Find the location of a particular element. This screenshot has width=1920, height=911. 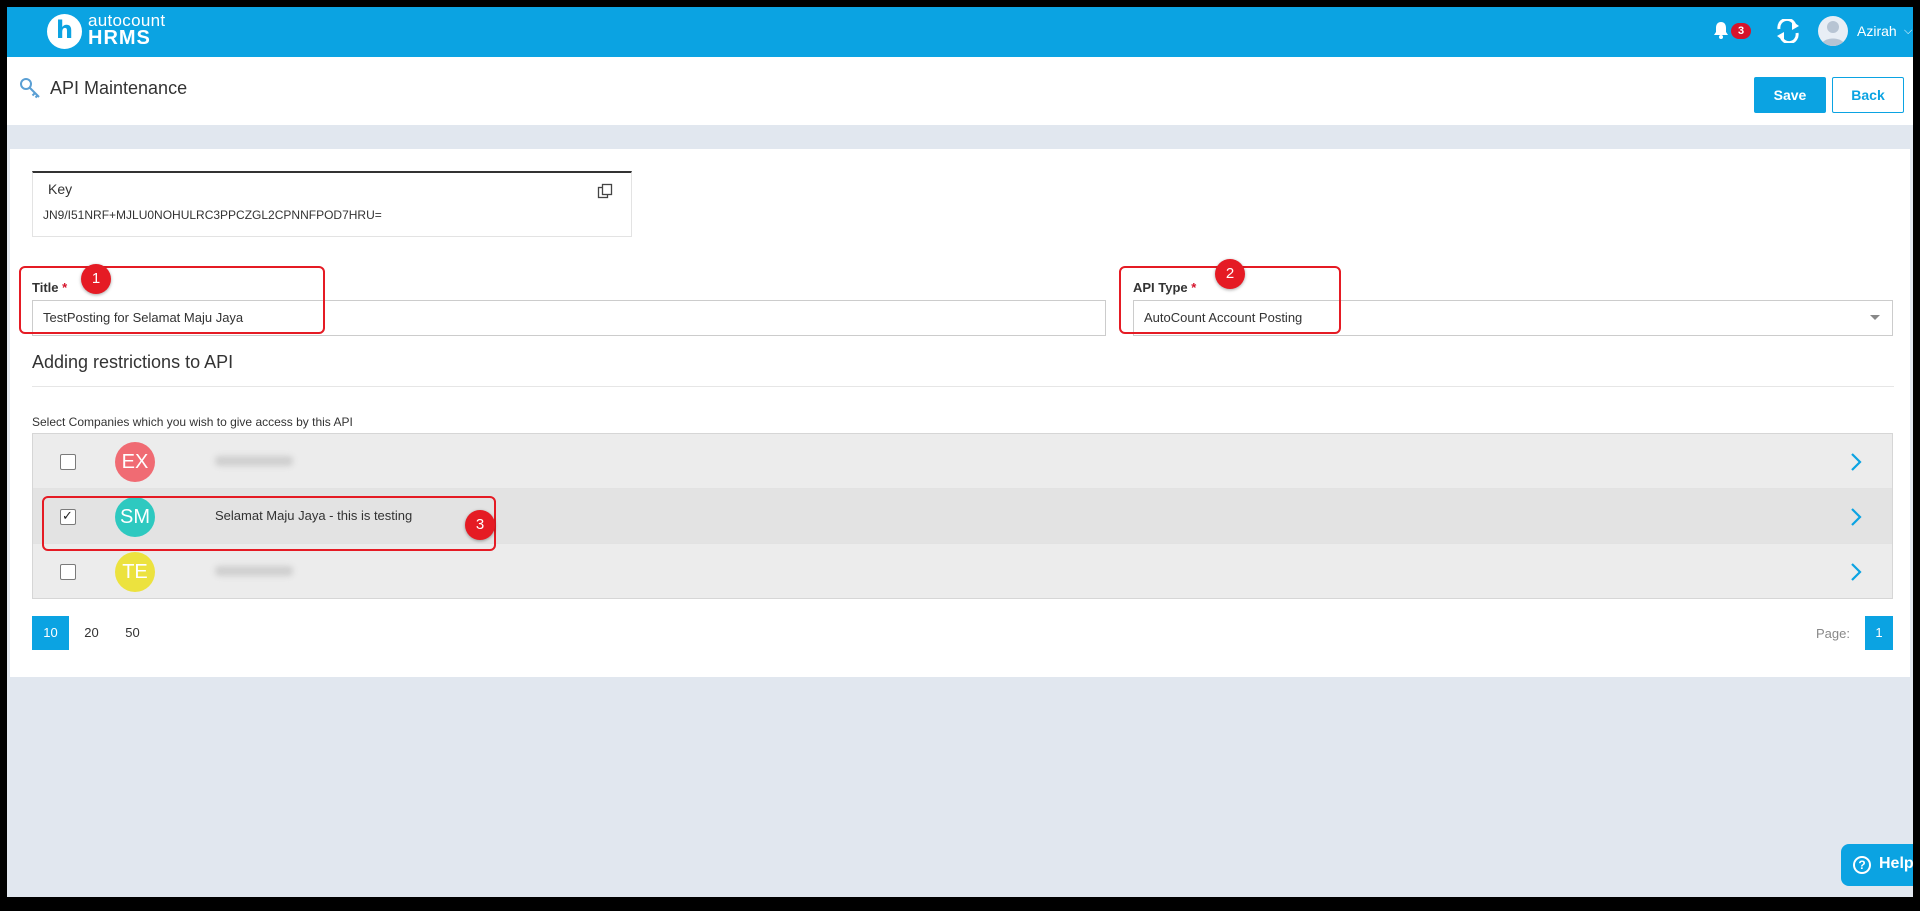

divider is located at coordinates (963, 386).